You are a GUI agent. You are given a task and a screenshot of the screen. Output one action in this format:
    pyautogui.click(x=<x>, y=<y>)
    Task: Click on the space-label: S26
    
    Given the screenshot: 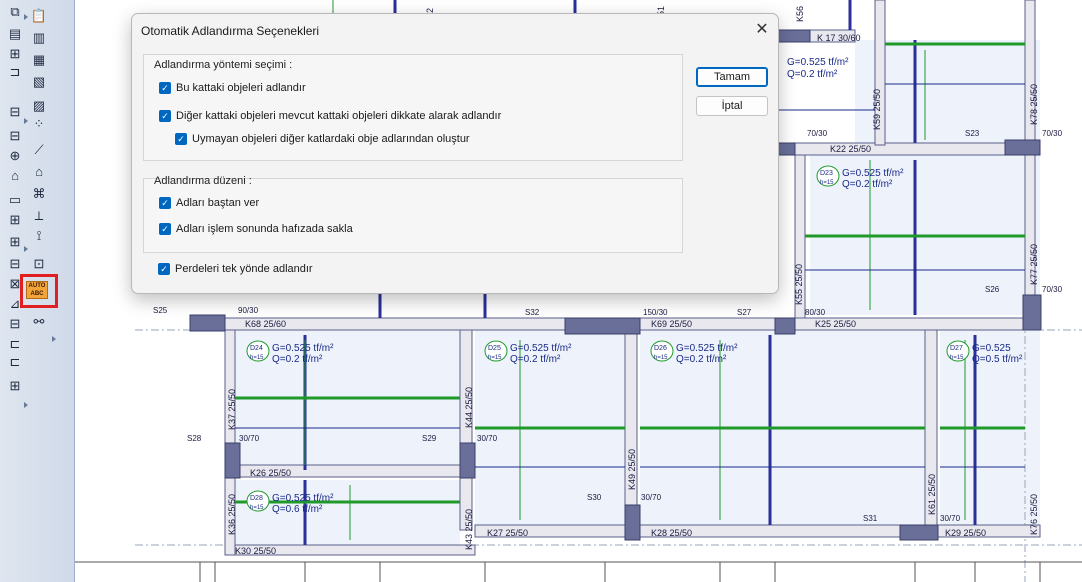 What is the action you would take?
    pyautogui.click(x=992, y=289)
    